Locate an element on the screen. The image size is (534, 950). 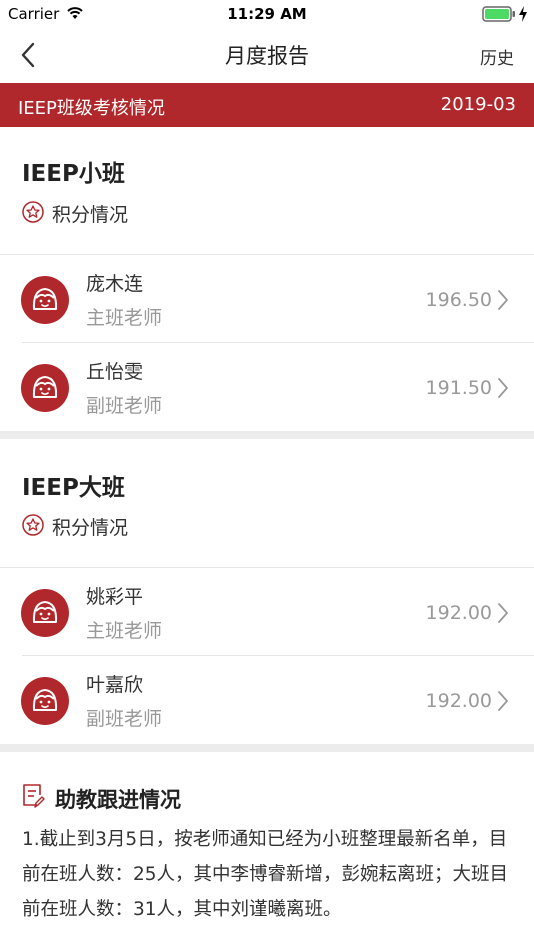
charging-icon is located at coordinates (523, 14).